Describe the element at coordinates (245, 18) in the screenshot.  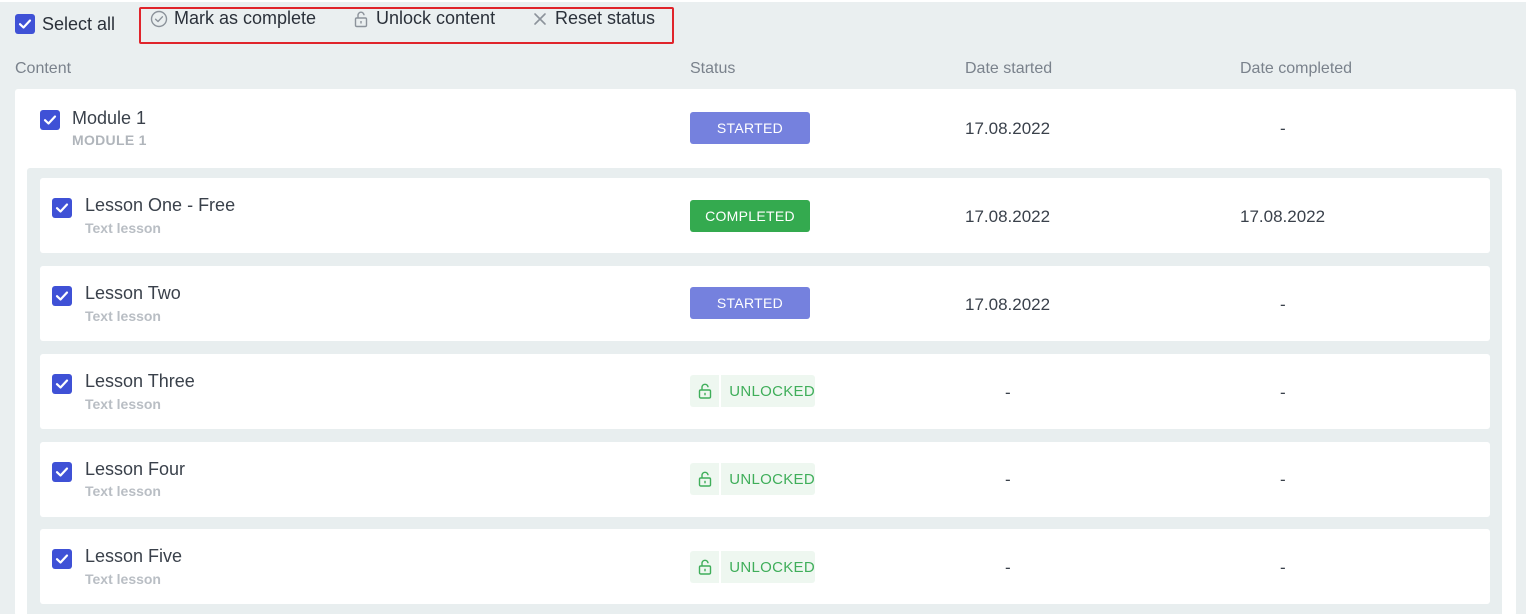
I see `mark-as-complete-label: Mark as complete` at that location.